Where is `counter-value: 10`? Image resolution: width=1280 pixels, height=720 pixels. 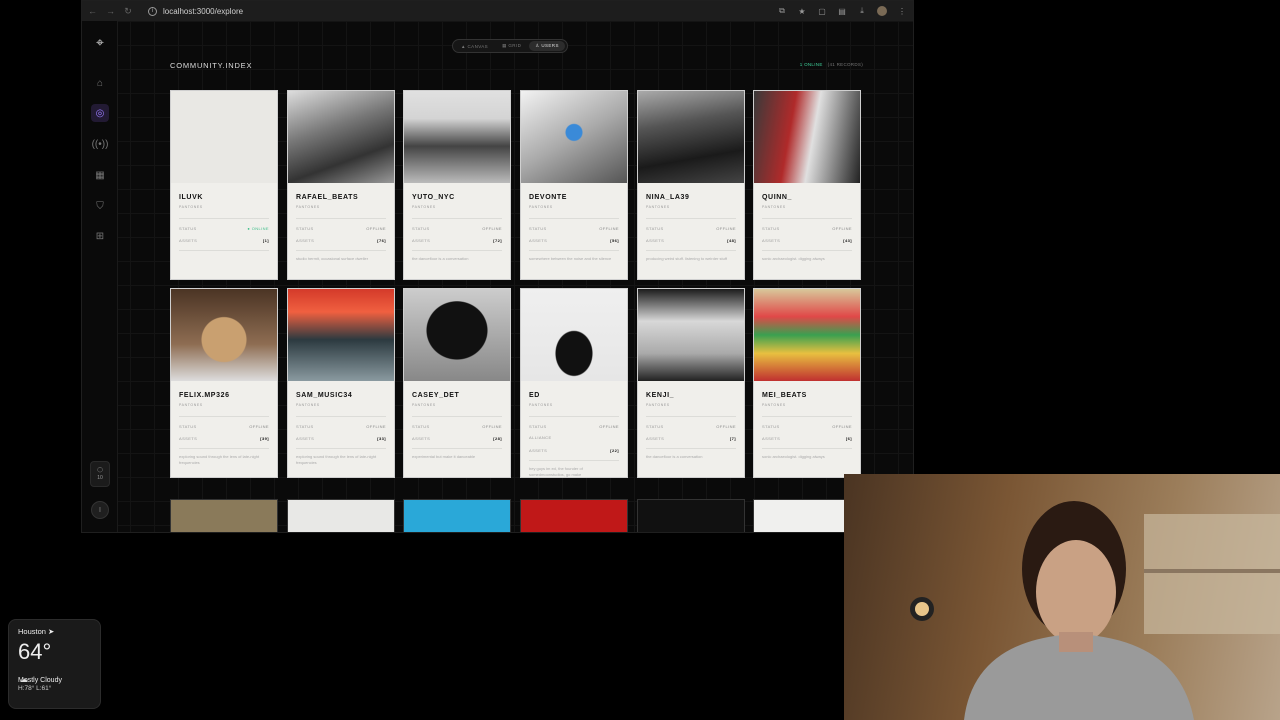 counter-value: 10 is located at coordinates (100, 478).